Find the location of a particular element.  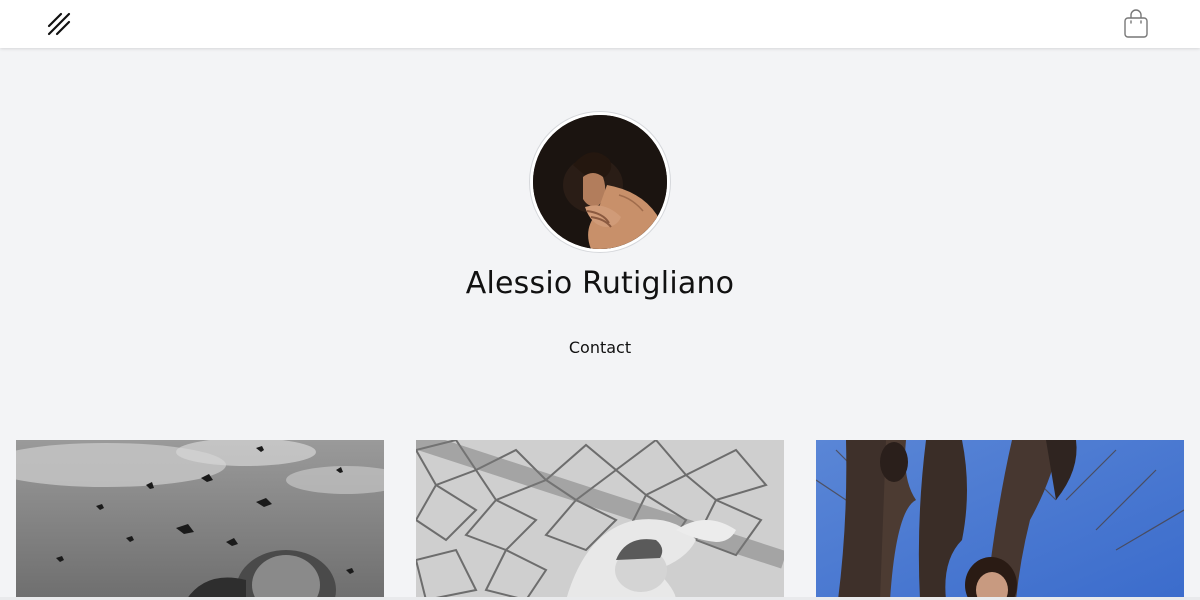

gallery-photo-mosaic is located at coordinates (600, 520).